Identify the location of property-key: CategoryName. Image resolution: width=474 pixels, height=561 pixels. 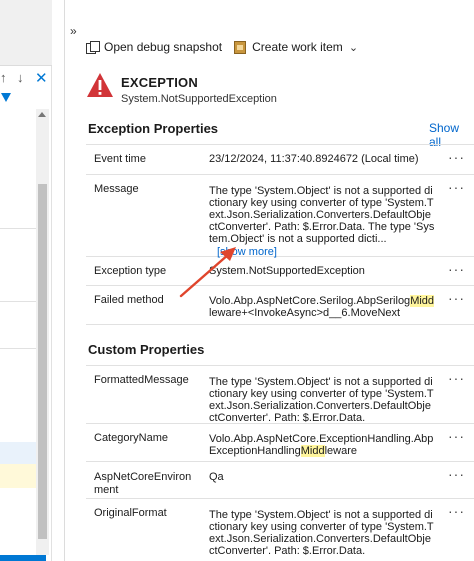
(131, 438).